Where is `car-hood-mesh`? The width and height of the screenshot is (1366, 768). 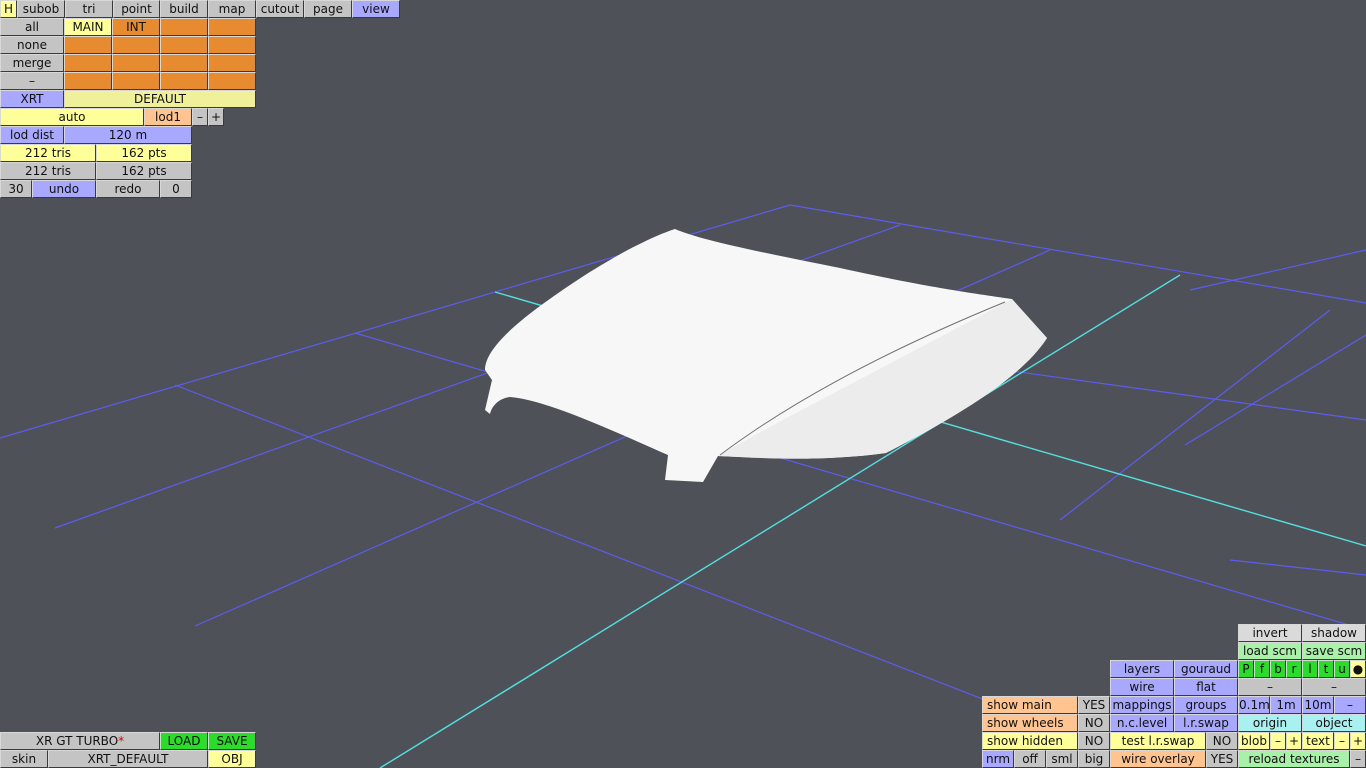
car-hood-mesh is located at coordinates (766, 355).